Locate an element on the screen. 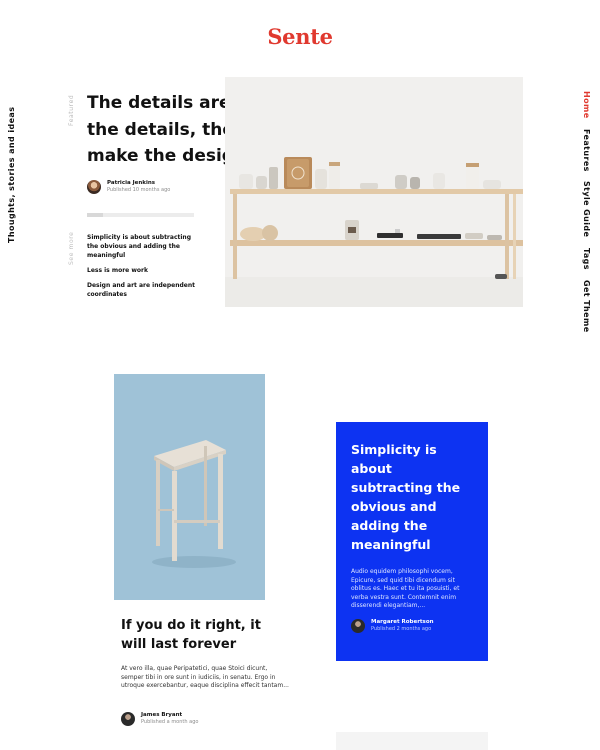 The image size is (600, 750). nav-item-style-guide: Style Guide is located at coordinates (586, 209).